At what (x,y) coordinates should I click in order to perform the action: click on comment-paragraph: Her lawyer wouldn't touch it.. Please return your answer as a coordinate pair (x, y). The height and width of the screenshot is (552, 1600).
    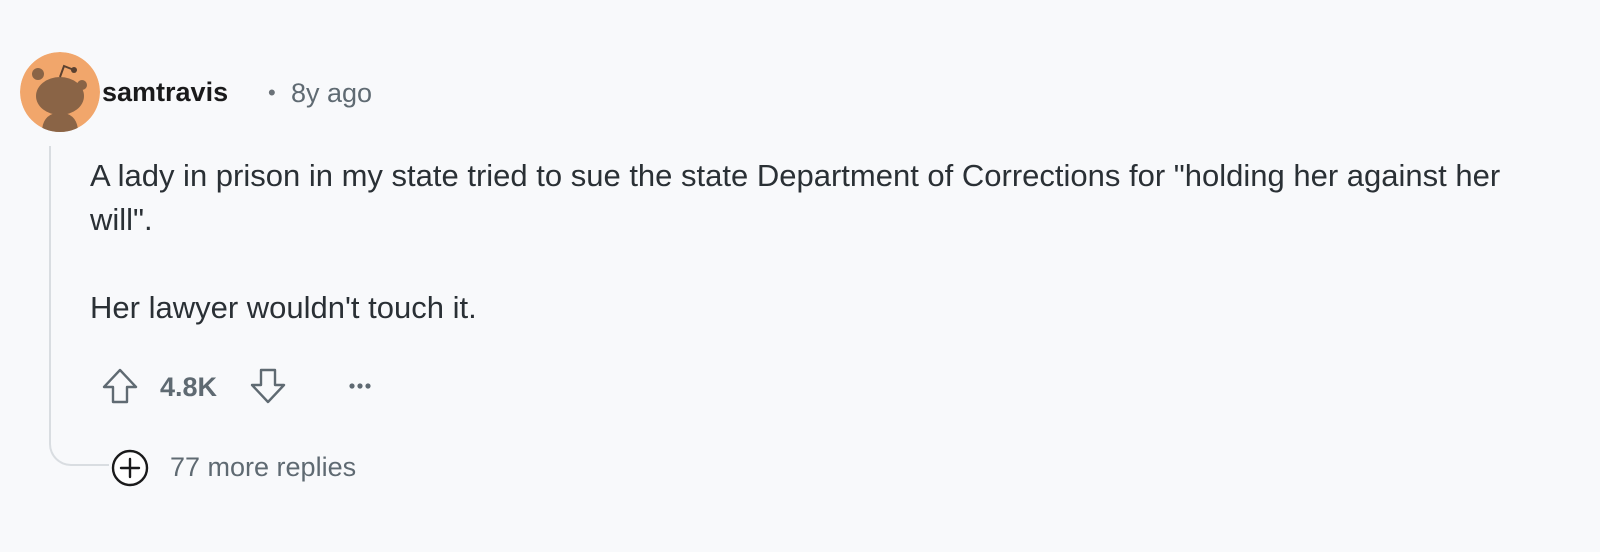
    Looking at the image, I should click on (283, 307).